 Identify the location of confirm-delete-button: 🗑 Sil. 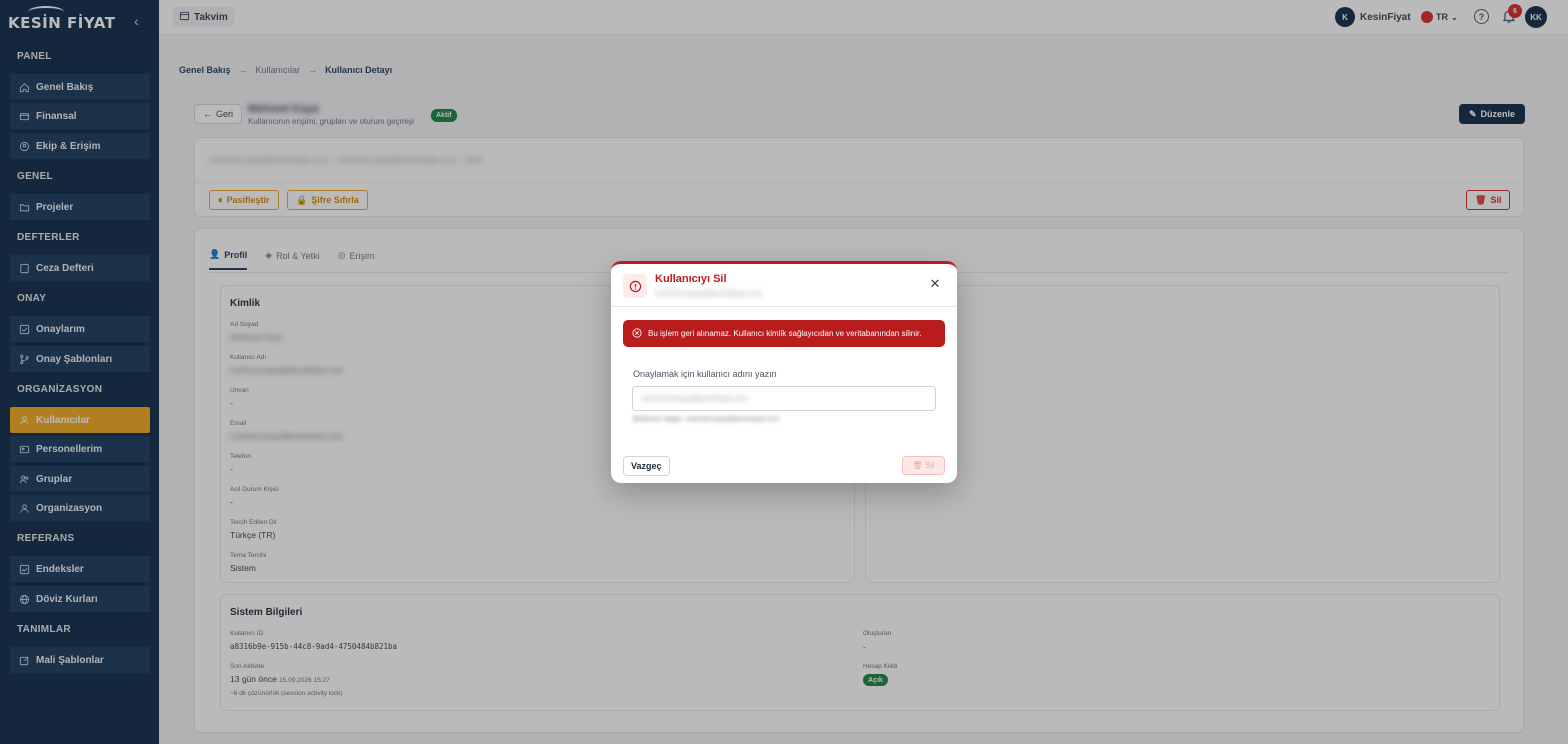
(923, 465).